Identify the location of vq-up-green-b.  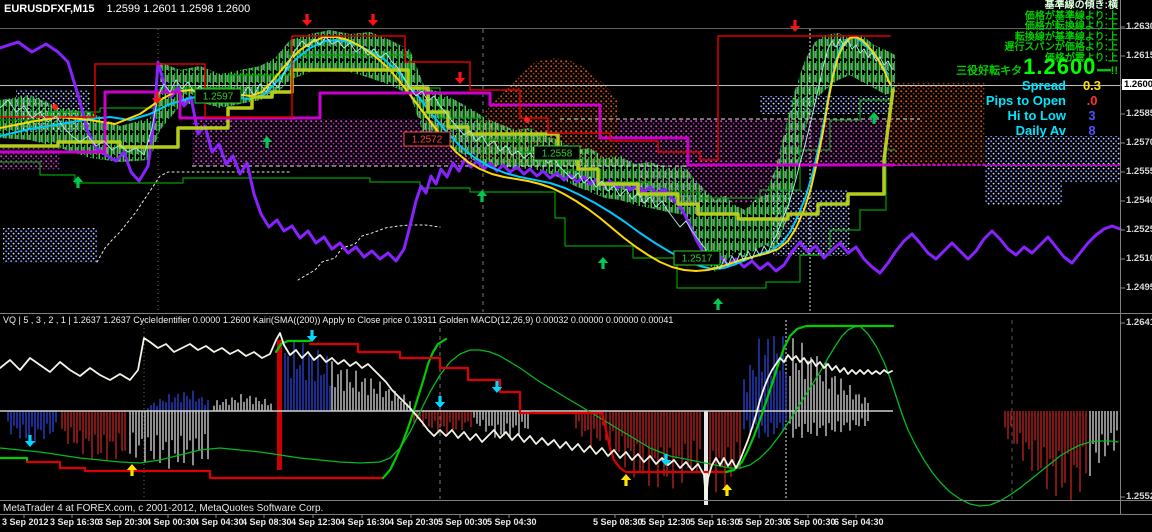
(809, 399).